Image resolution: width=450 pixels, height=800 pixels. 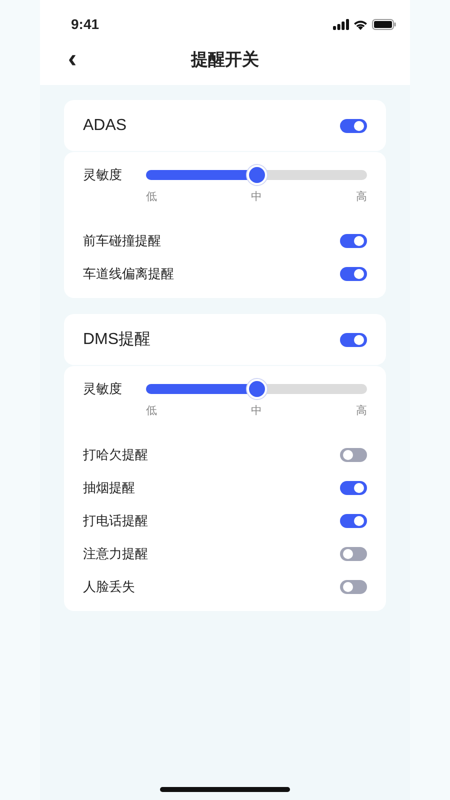 I want to click on section-title: DMS提醒, so click(x=117, y=340).